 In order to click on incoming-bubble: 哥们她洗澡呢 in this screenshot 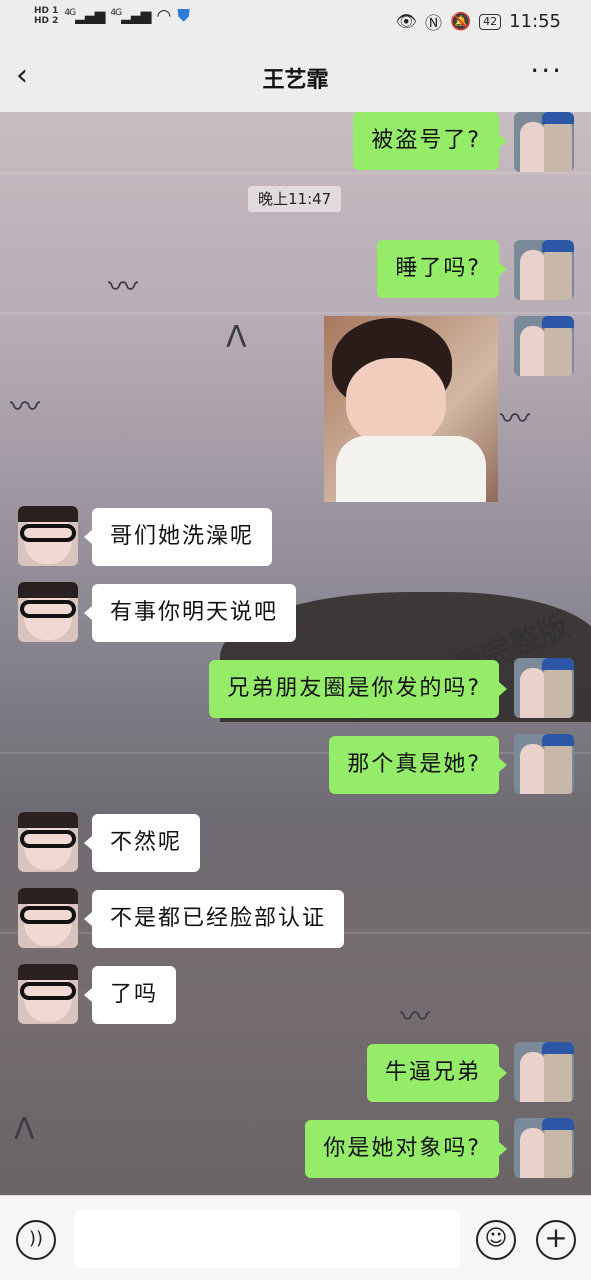, I will do `click(178, 537)`.